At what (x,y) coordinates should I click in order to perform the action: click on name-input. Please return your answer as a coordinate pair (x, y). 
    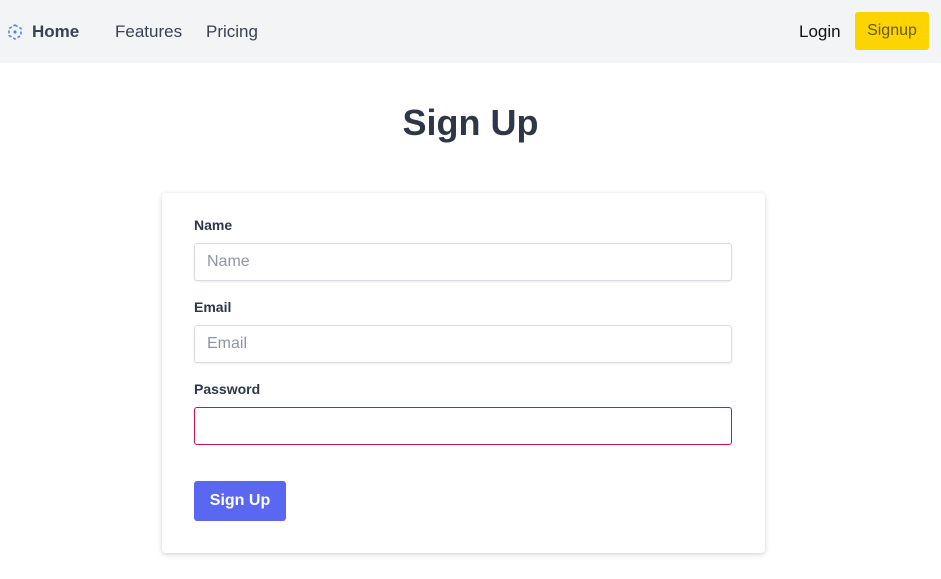
    Looking at the image, I should click on (463, 262).